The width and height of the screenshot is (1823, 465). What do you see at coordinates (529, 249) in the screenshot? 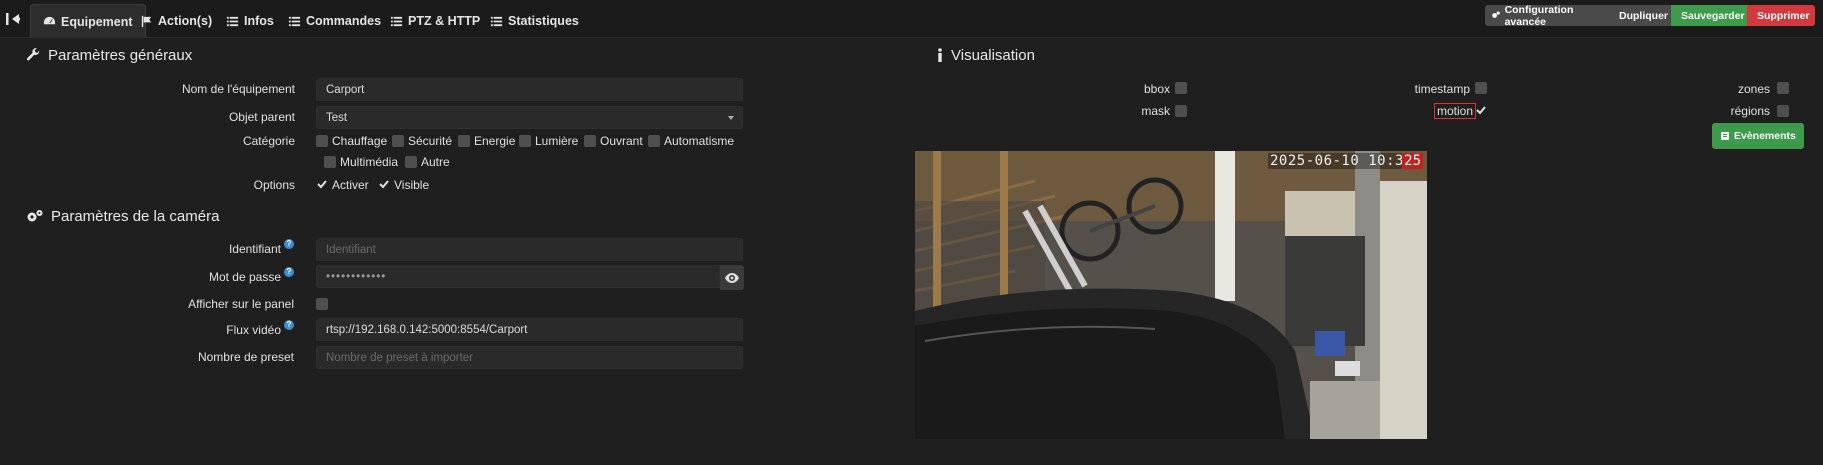
I see `identifier-input: Identifiant` at bounding box center [529, 249].